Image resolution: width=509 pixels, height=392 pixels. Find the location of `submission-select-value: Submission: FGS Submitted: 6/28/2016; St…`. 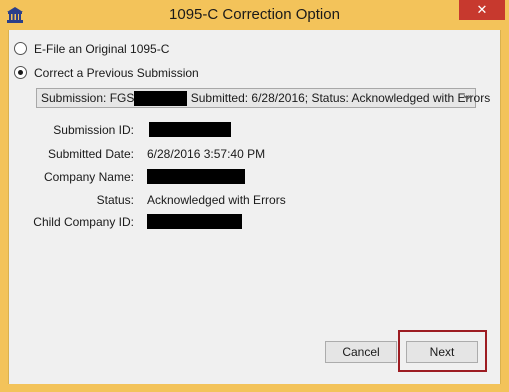

submission-select-value: Submission: FGS Submitted: 6/28/2016; St… is located at coordinates (265, 98).